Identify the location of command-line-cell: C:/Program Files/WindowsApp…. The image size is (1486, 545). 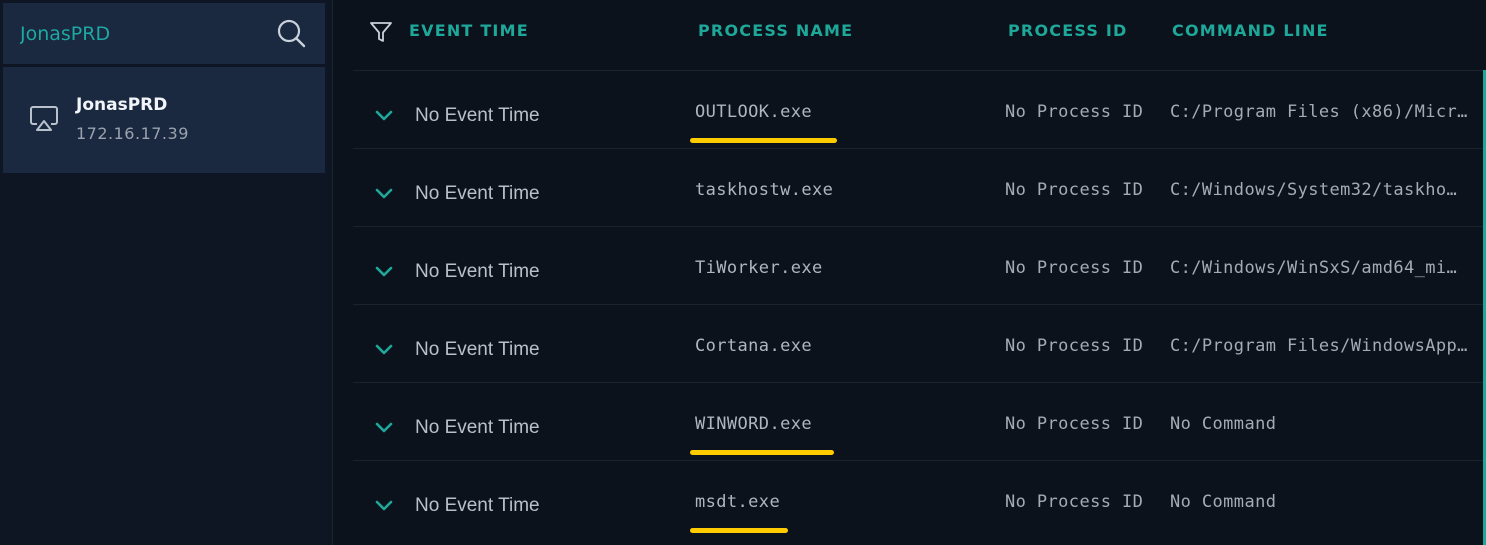
(1319, 346).